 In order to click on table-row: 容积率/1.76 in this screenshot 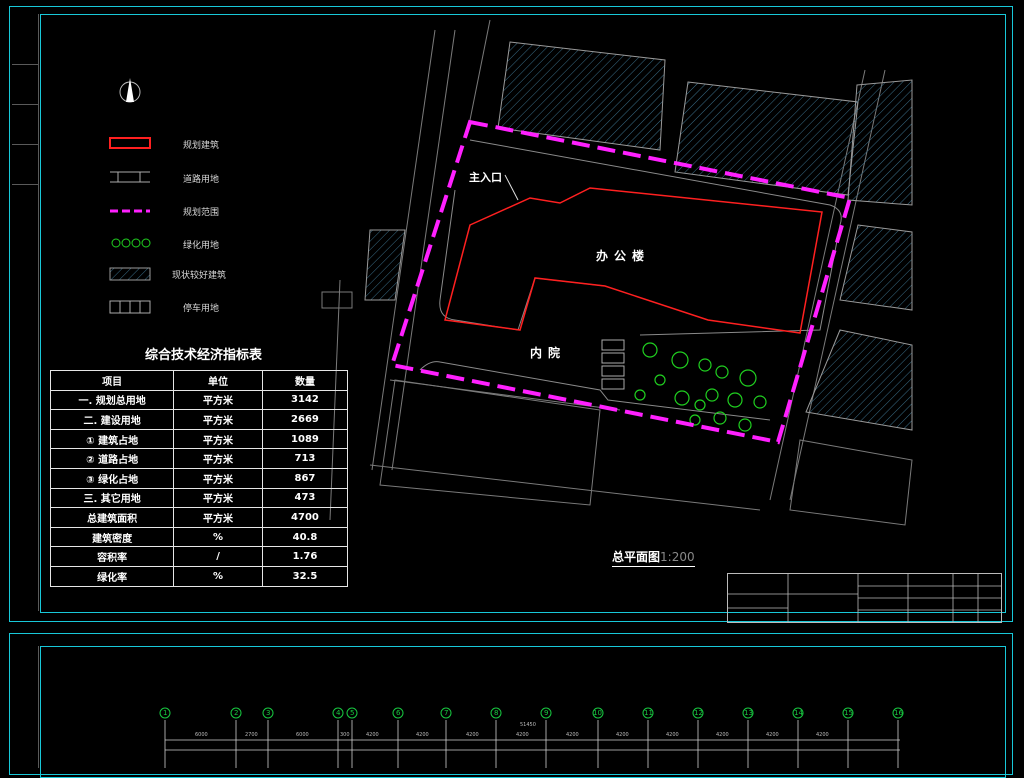, I will do `click(199, 556)`.